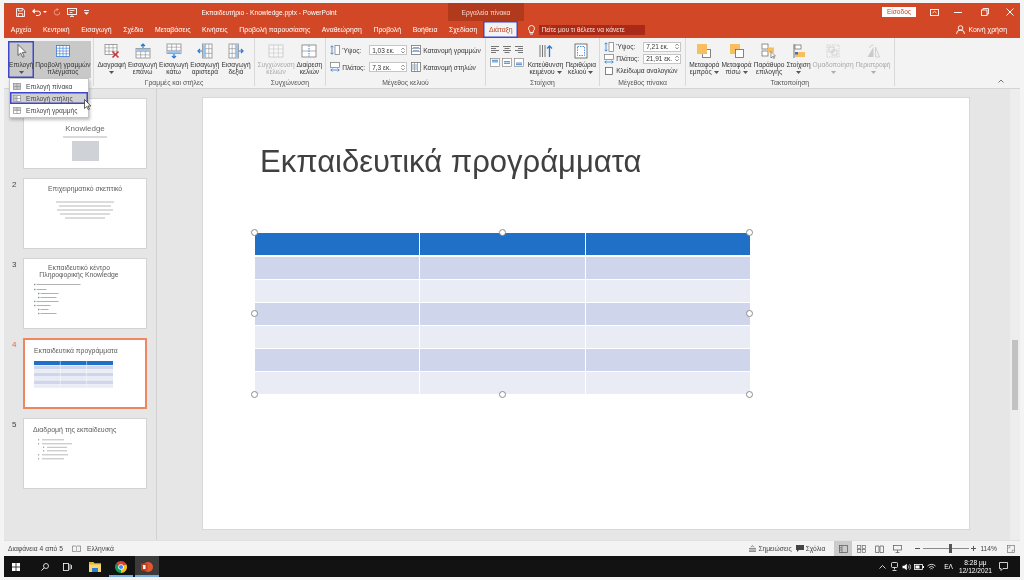 This screenshot has width=1024, height=580. Describe the element at coordinates (14, 344) in the screenshot. I see `slide-number: 4` at that location.